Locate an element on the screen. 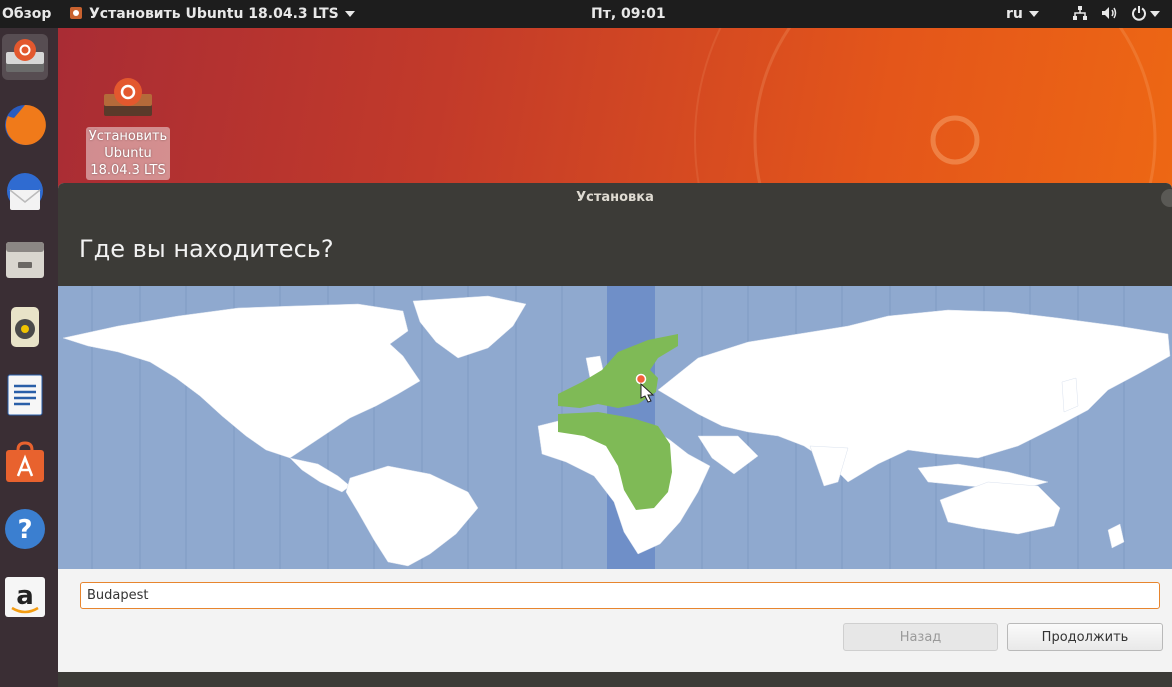 This screenshot has height=687, width=1172. svg-text: a is located at coordinates (25, 596).